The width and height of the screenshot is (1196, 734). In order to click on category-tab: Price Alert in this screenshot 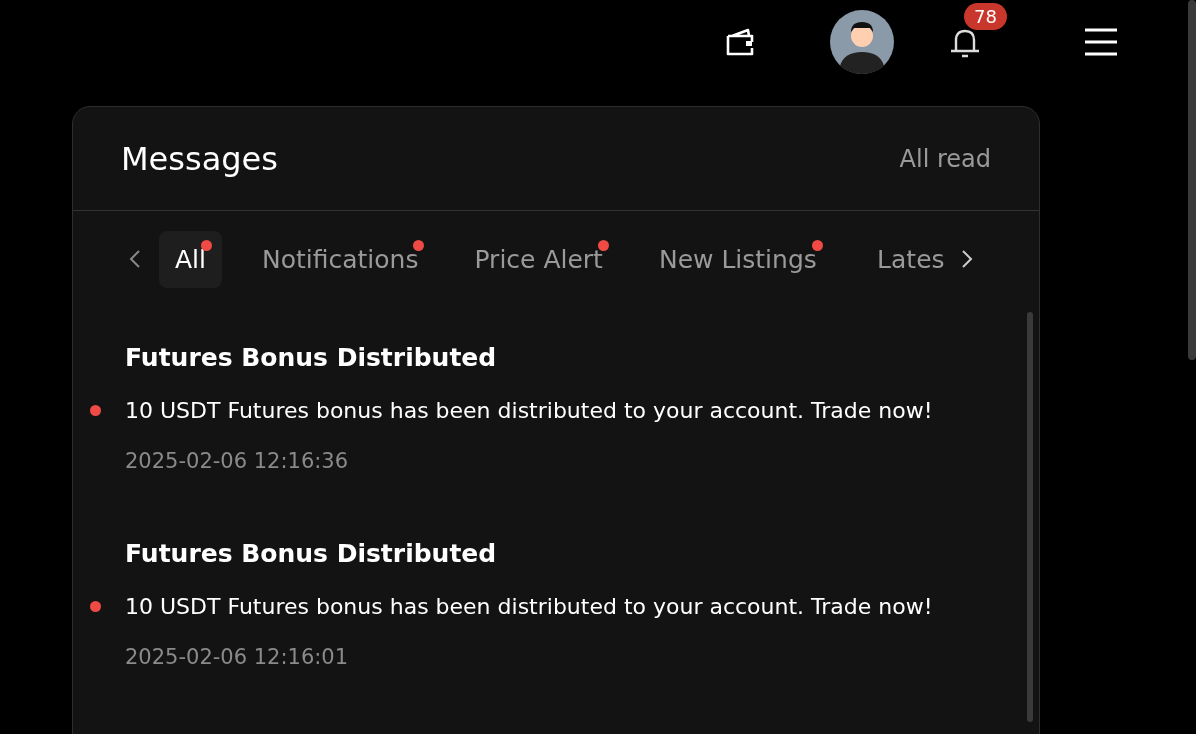, I will do `click(538, 259)`.